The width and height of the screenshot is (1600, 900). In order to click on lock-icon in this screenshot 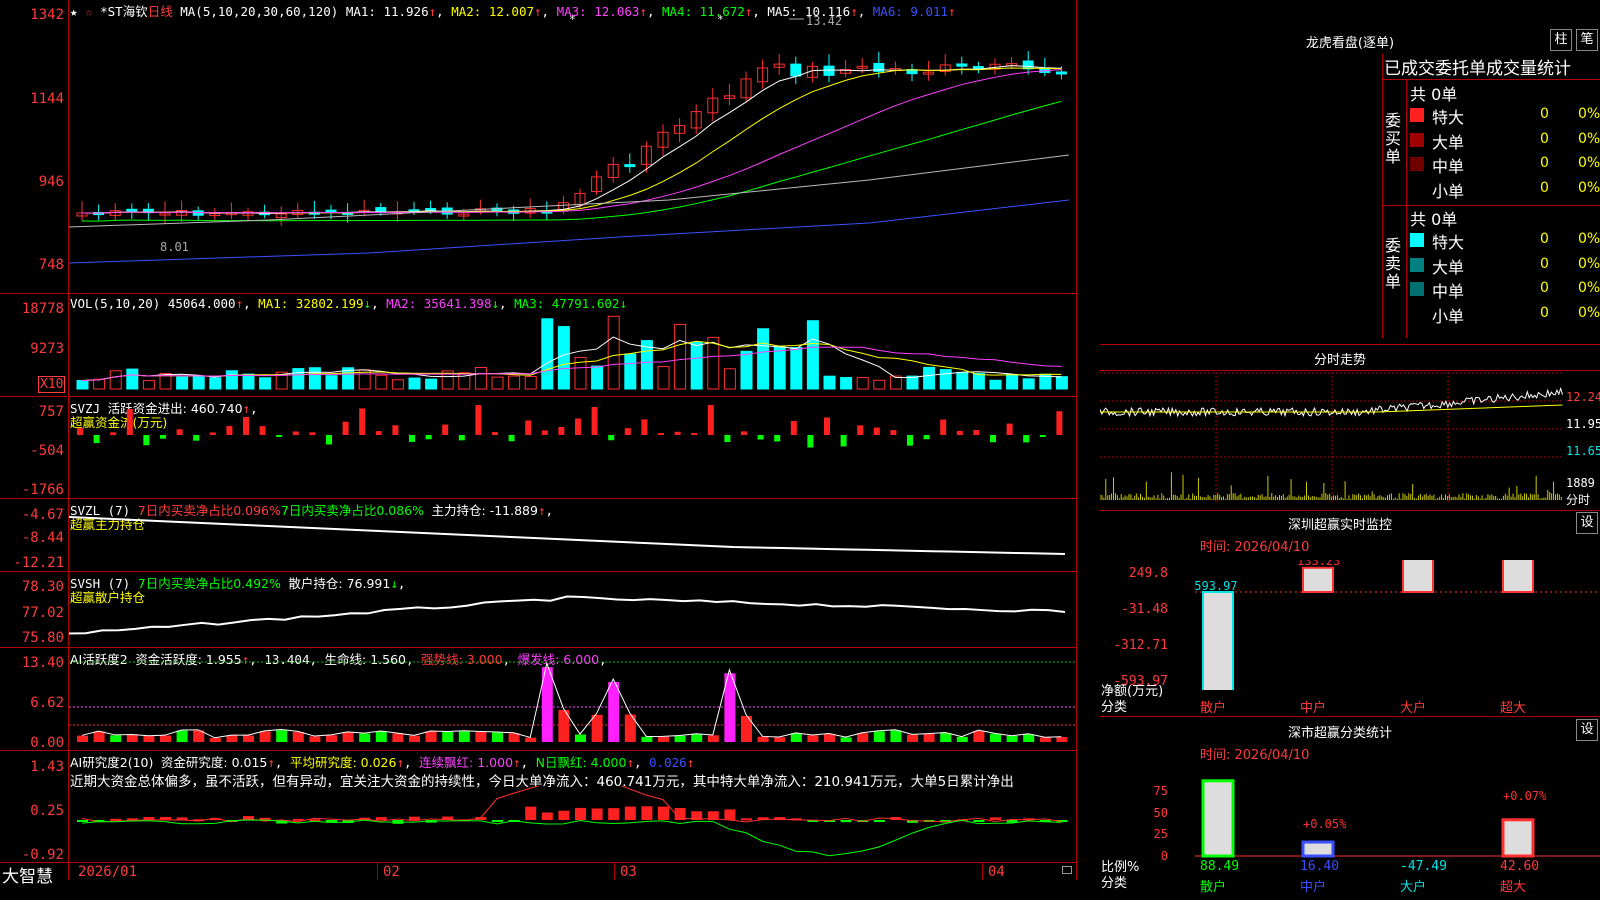, I will do `click(1067, 870)`.